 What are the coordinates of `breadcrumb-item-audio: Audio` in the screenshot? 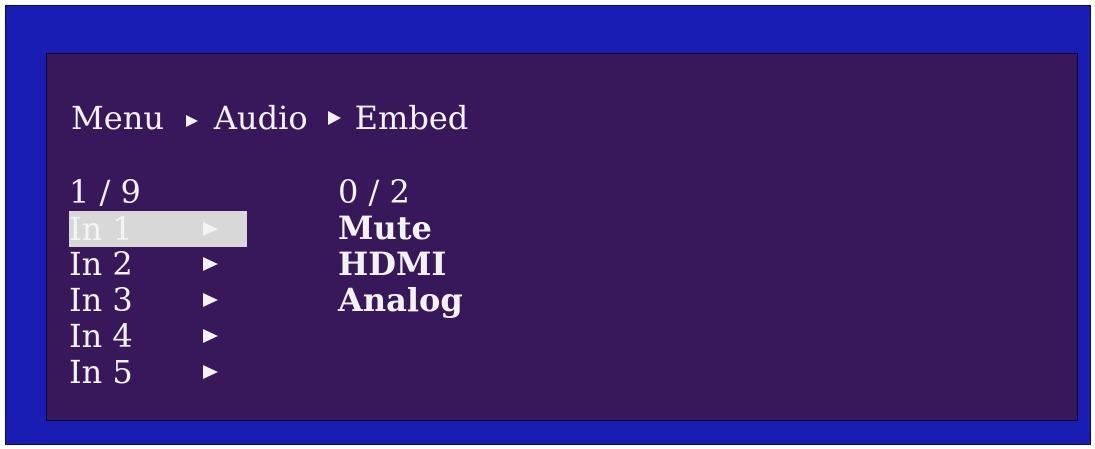 It's located at (261, 118).